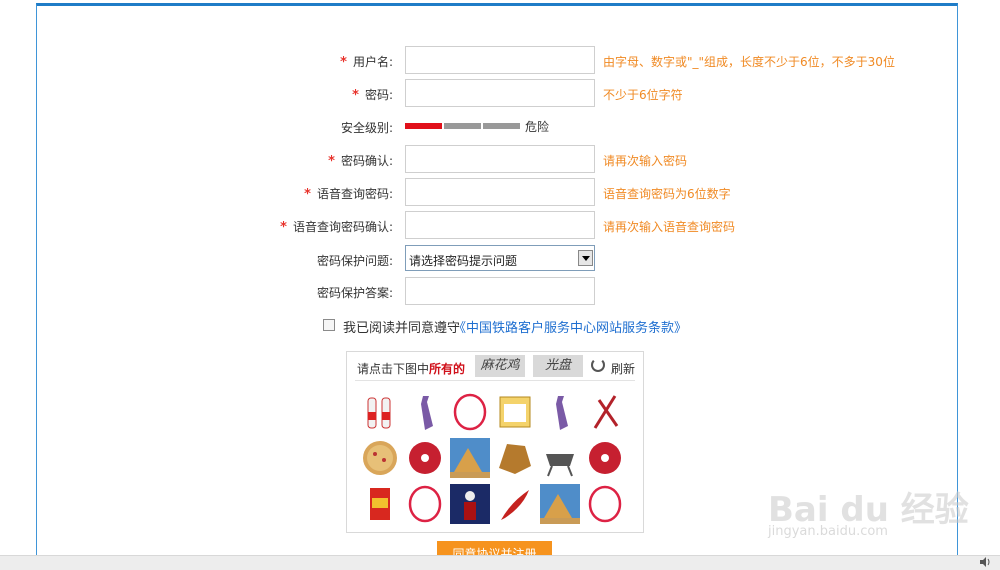  What do you see at coordinates (372, 95) in the screenshot?
I see `password-label: * 密码:` at bounding box center [372, 95].